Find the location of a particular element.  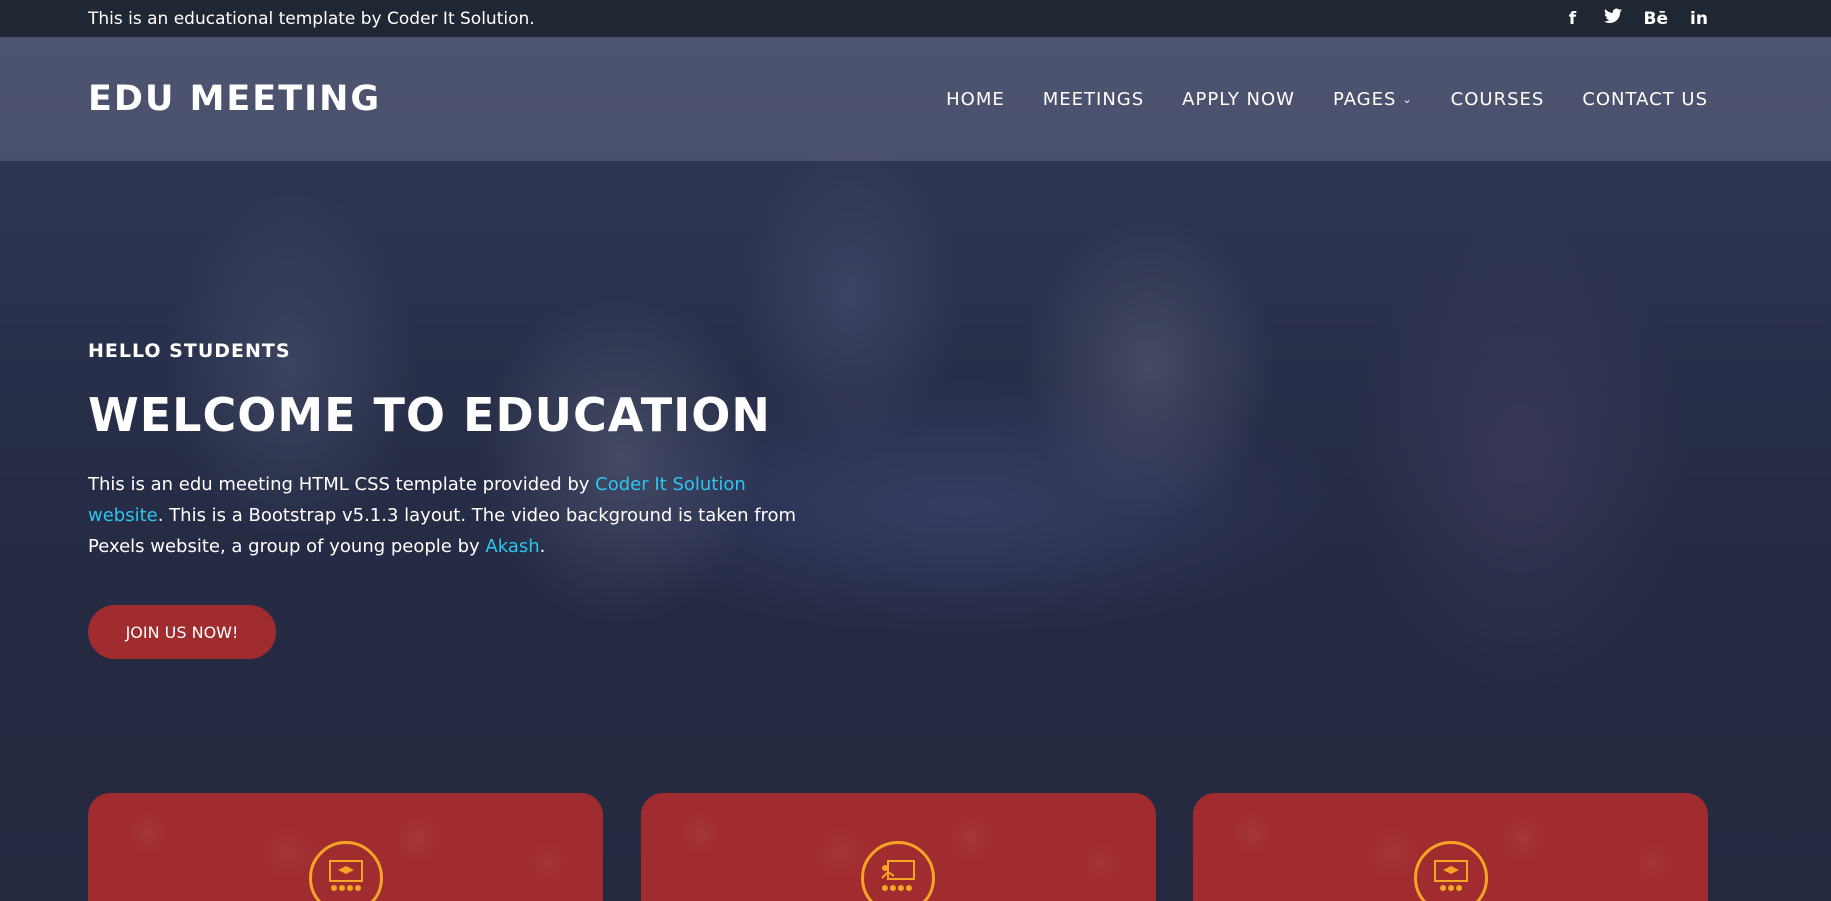

nav-label: PAGES is located at coordinates (1364, 99).